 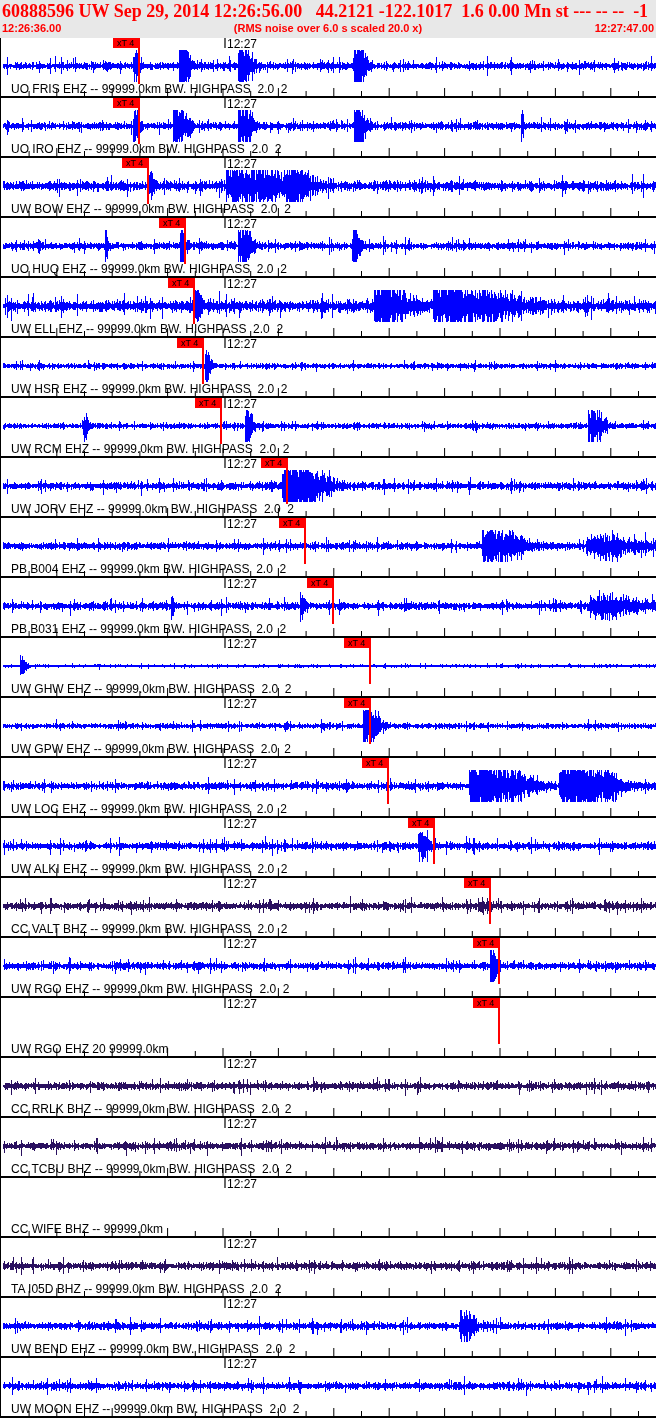 What do you see at coordinates (149, 389) in the screenshot?
I see `station-label: UW HSR EHZ -- 99999.0km BW. HIGHPASS 2.0 2` at bounding box center [149, 389].